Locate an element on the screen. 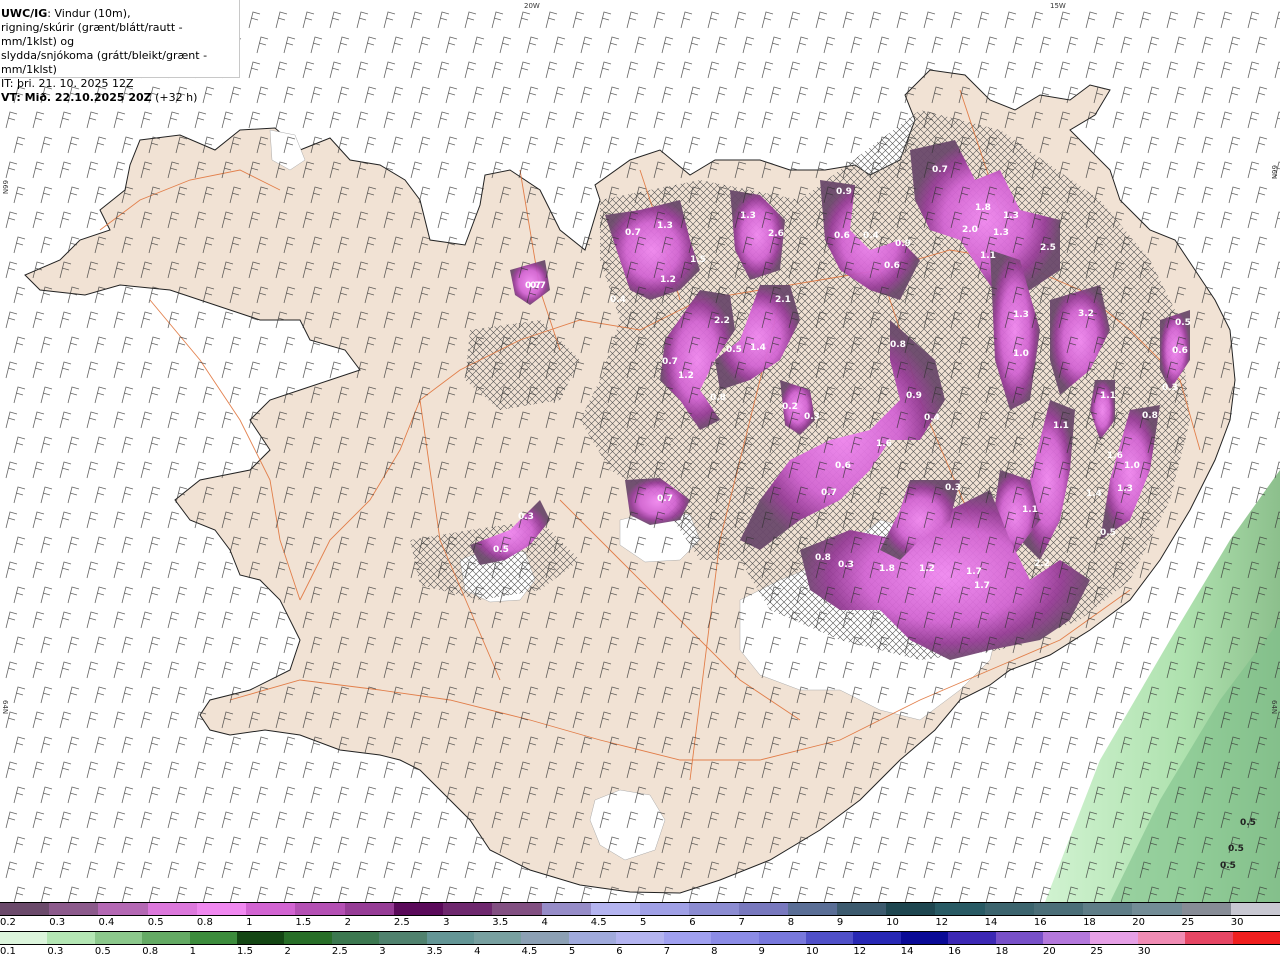 This screenshot has width=1280, height=960. precip-label: 1.8 is located at coordinates (983, 208).